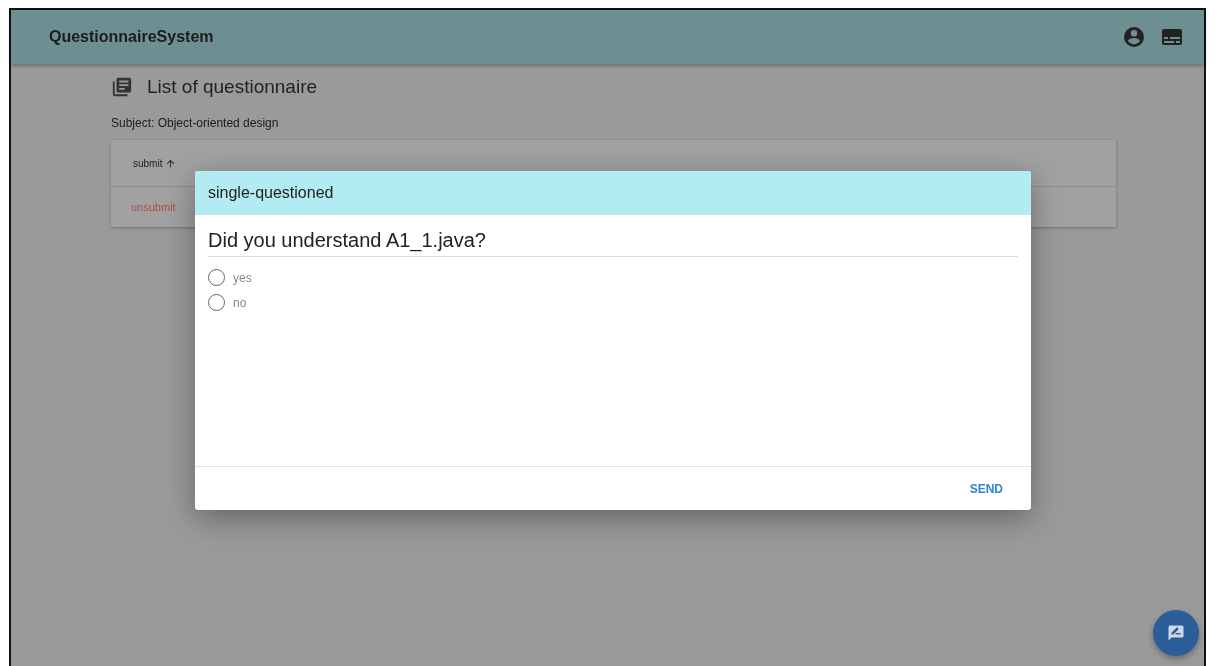  I want to click on column-label: submit, so click(148, 163).